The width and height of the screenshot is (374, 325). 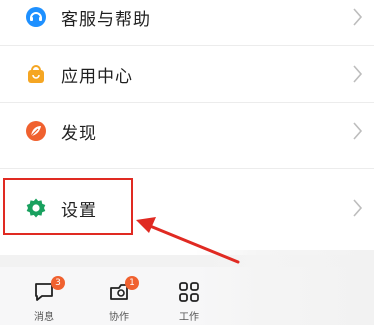 What do you see at coordinates (44, 317) in the screenshot?
I see `tab-messages-label: 消息` at bounding box center [44, 317].